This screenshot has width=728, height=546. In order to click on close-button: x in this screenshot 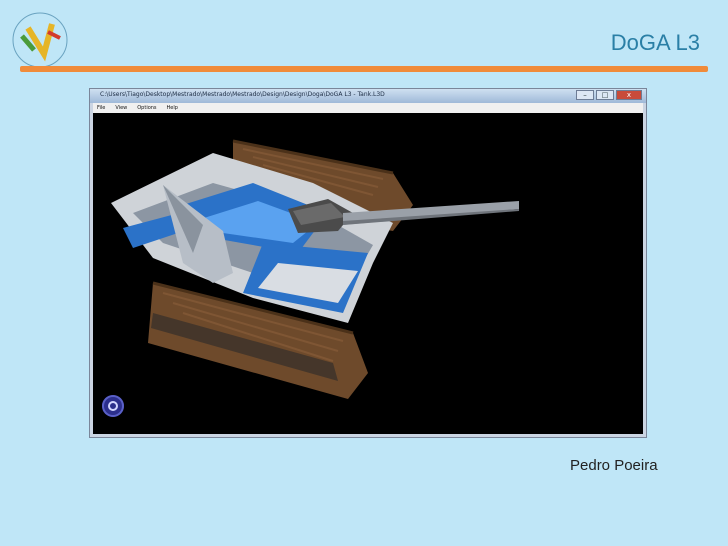, I will do `click(629, 95)`.